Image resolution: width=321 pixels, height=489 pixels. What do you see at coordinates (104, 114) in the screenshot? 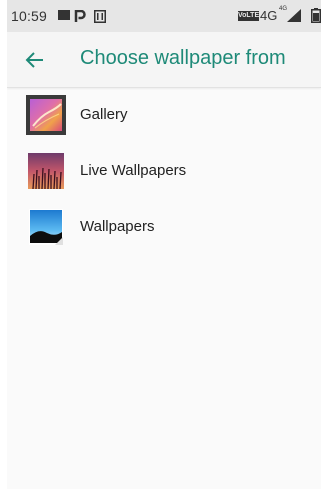
I see `list-item-label: Gallery` at bounding box center [104, 114].